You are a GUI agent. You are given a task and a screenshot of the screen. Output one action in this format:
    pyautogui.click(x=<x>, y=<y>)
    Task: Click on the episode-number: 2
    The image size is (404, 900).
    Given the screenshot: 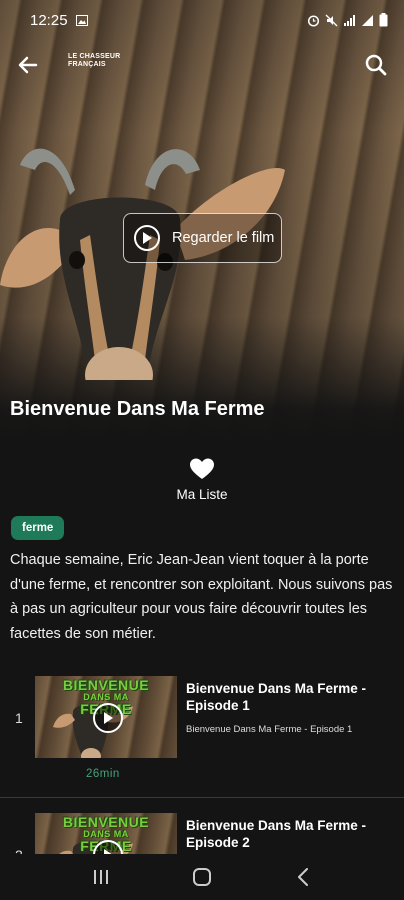 What is the action you would take?
    pyautogui.click(x=19, y=850)
    